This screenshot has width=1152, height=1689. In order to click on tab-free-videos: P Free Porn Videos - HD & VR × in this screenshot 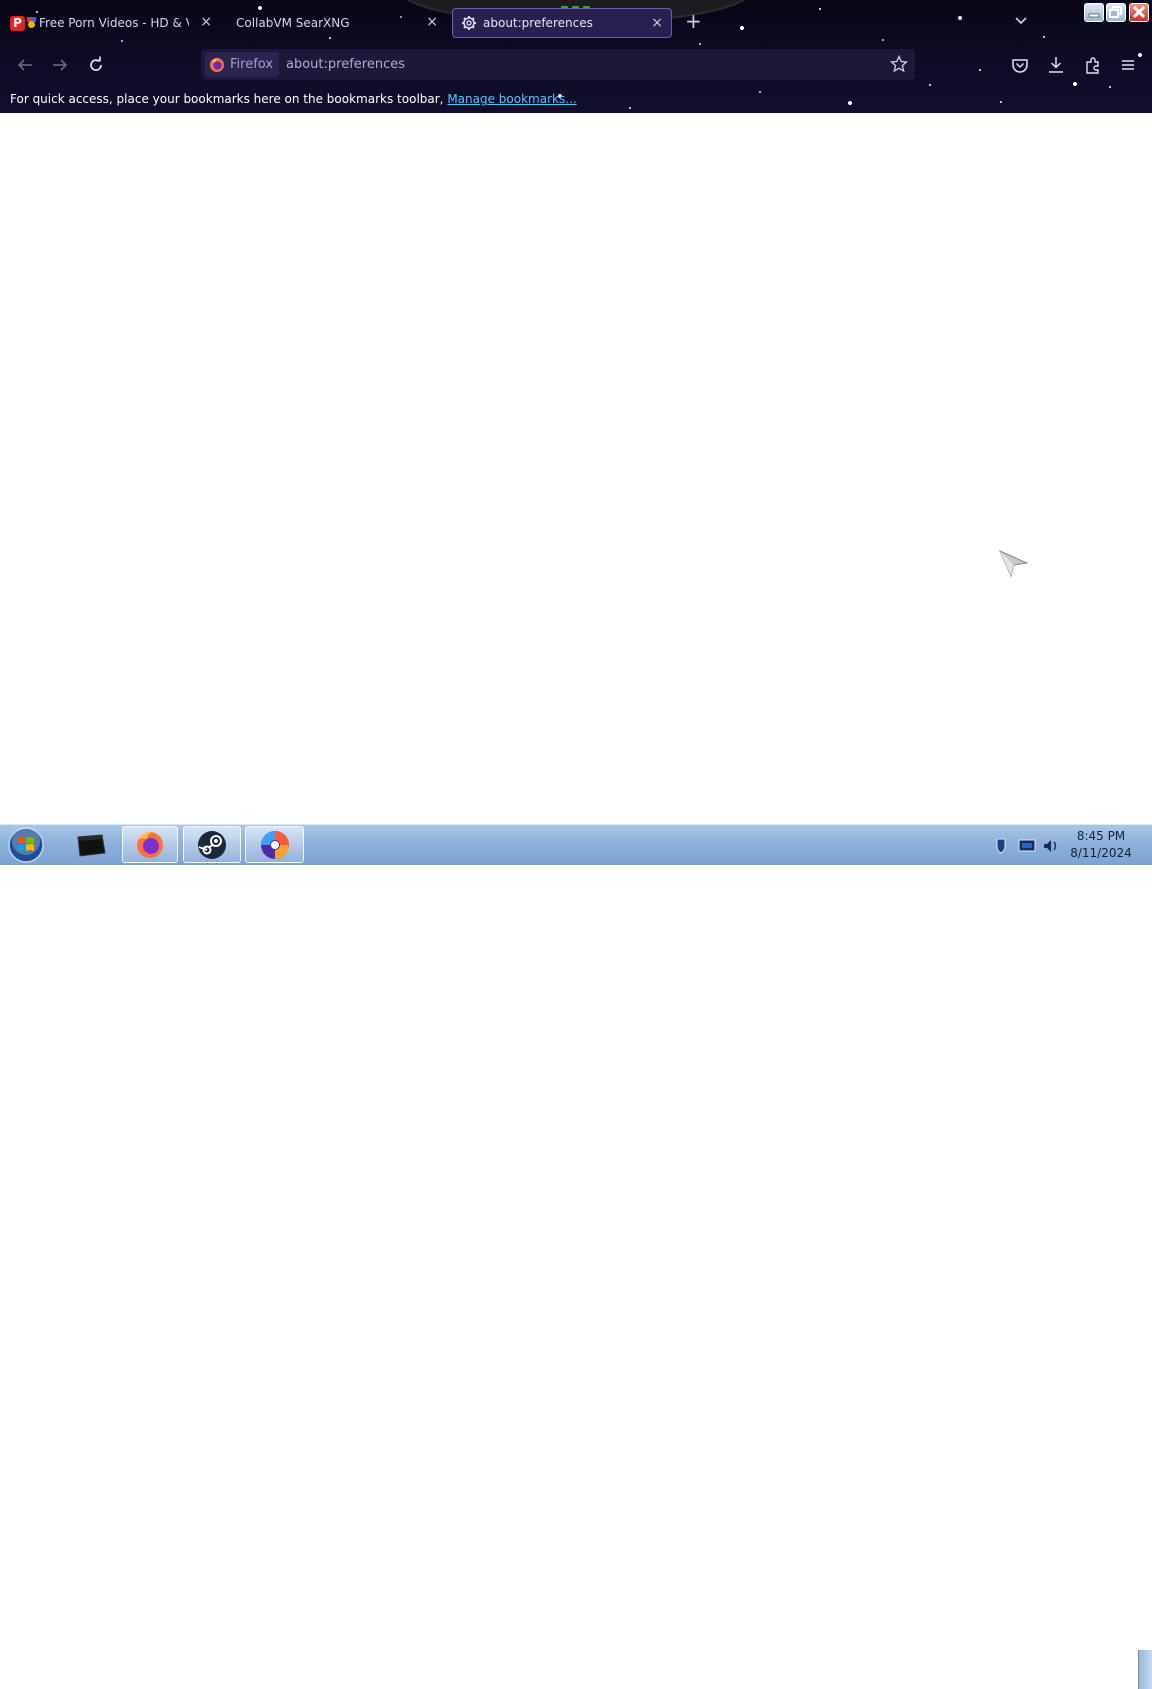, I will do `click(111, 23)`.